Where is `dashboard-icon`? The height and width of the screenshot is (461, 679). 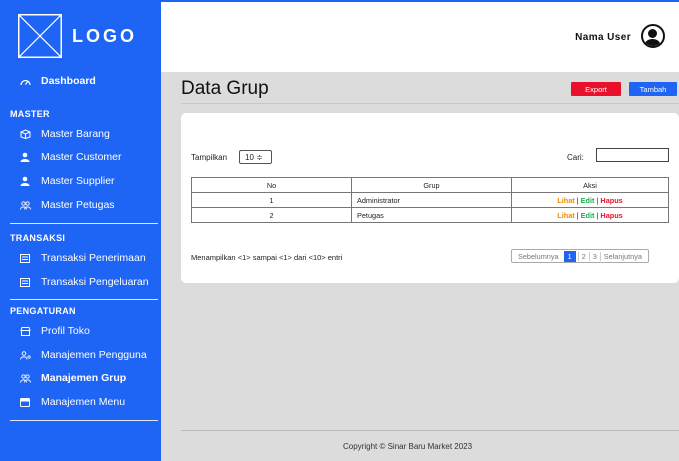 dashboard-icon is located at coordinates (25, 81).